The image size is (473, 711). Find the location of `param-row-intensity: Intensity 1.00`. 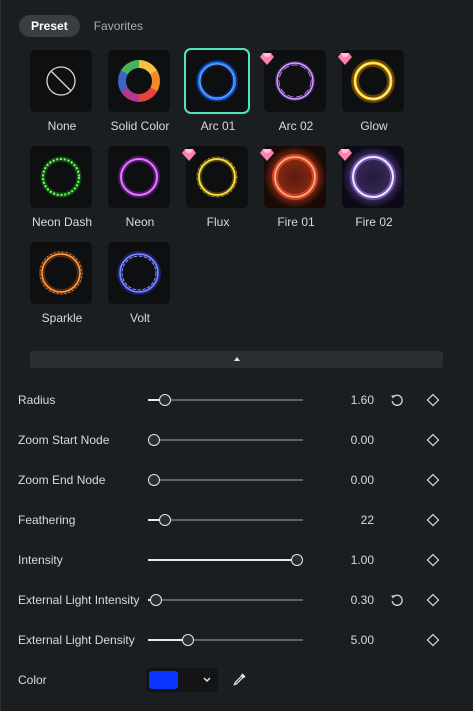

param-row-intensity: Intensity 1.00 is located at coordinates (237, 560).